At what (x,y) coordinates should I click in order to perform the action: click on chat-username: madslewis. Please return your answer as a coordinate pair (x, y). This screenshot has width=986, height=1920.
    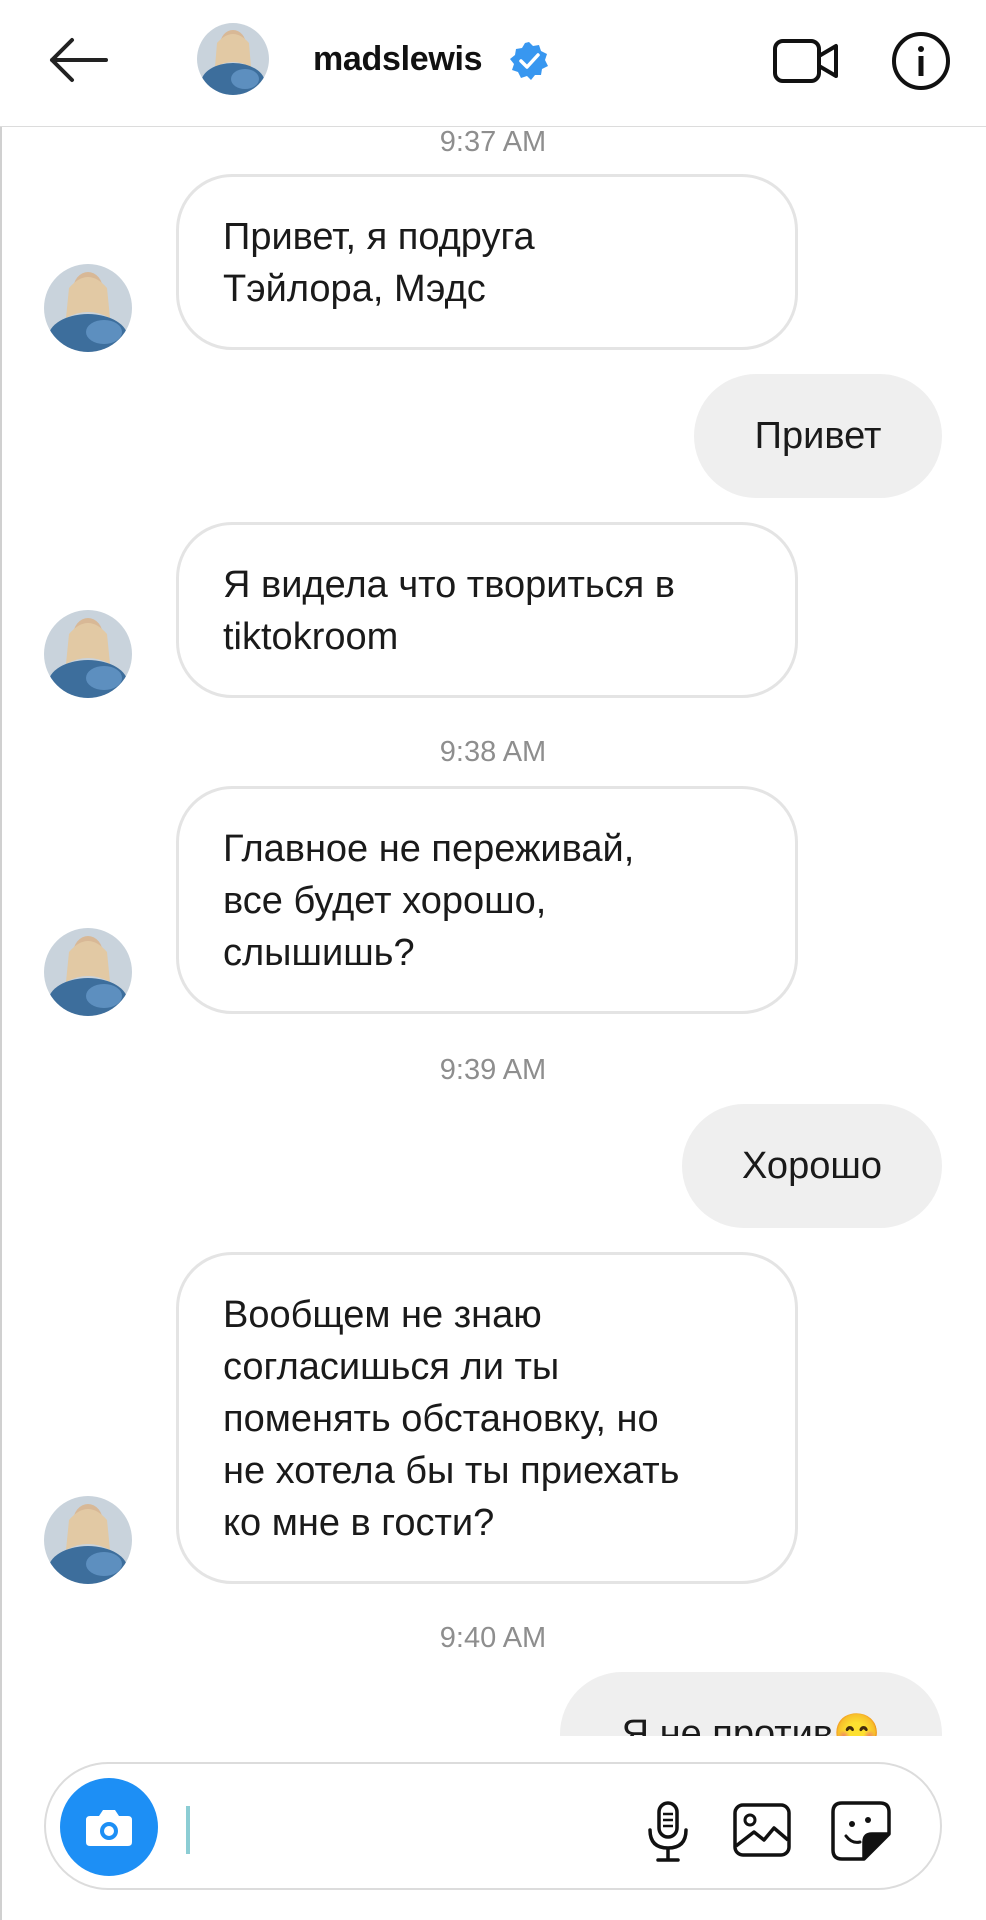
    Looking at the image, I should click on (398, 59).